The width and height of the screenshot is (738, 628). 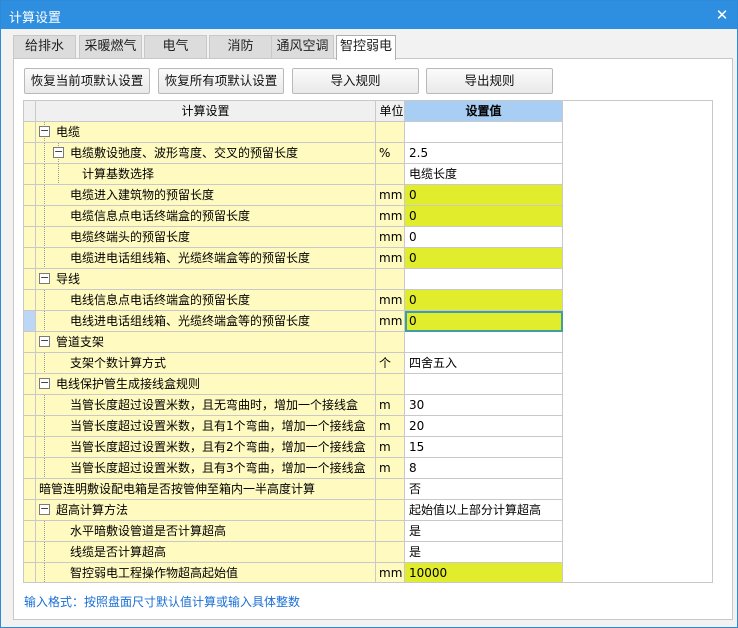 I want to click on setting-label-cell: 当管长度超过设置米数，且无弯曲时，增加一个接线盒, so click(x=206, y=405).